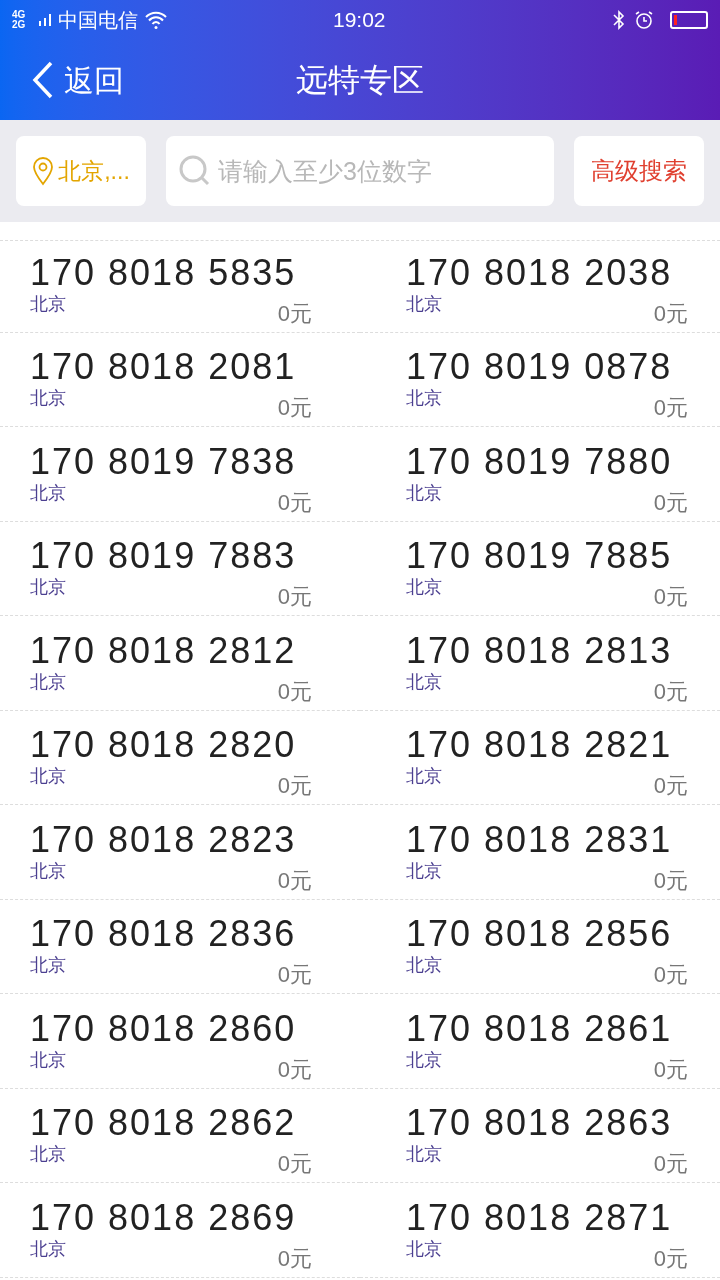 The image size is (720, 1280). I want to click on number-item: 170 8018 2812 北京 0元, so click(180, 664).